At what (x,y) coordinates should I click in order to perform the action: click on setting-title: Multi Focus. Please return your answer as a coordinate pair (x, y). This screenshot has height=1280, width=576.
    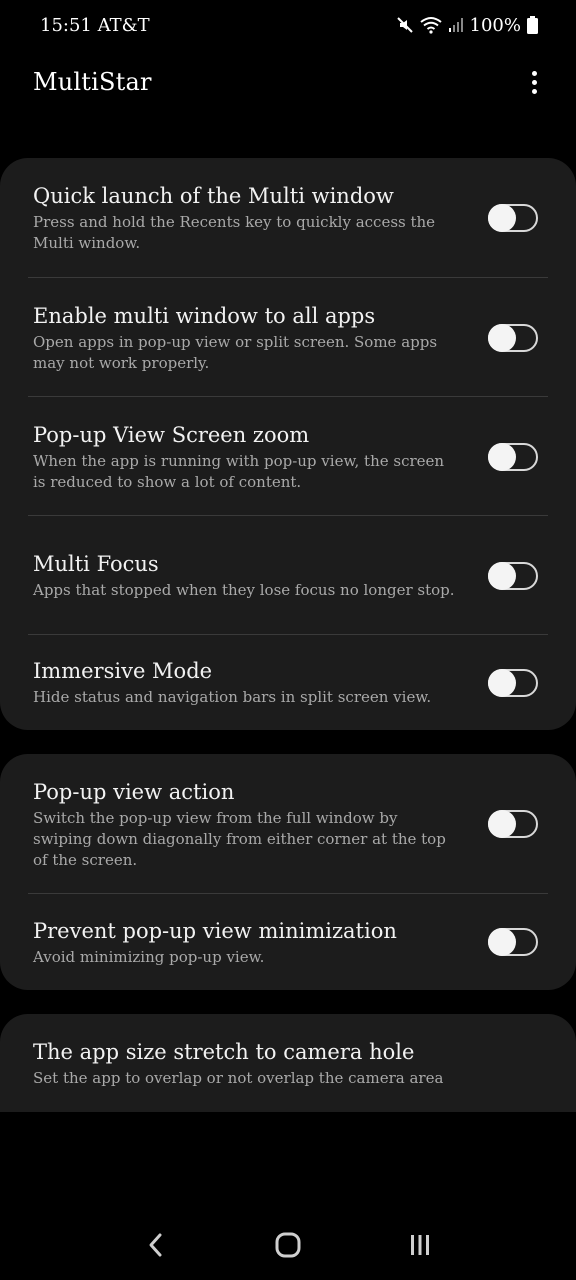
    Looking at the image, I should click on (96, 564).